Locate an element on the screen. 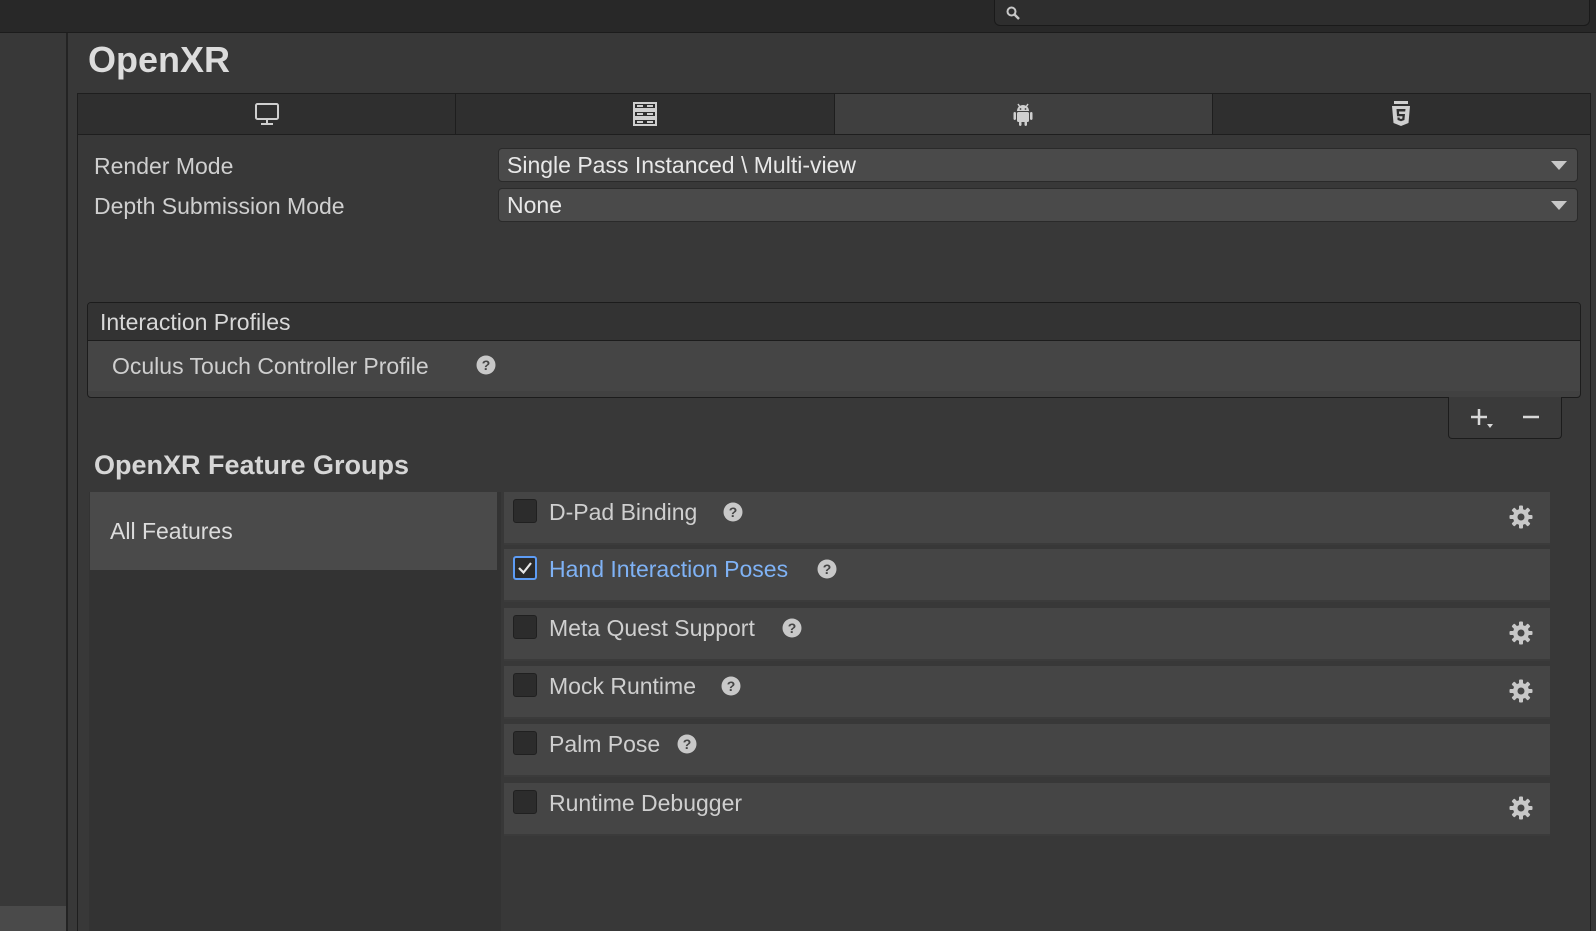  search-bar is located at coordinates (1292, 13).